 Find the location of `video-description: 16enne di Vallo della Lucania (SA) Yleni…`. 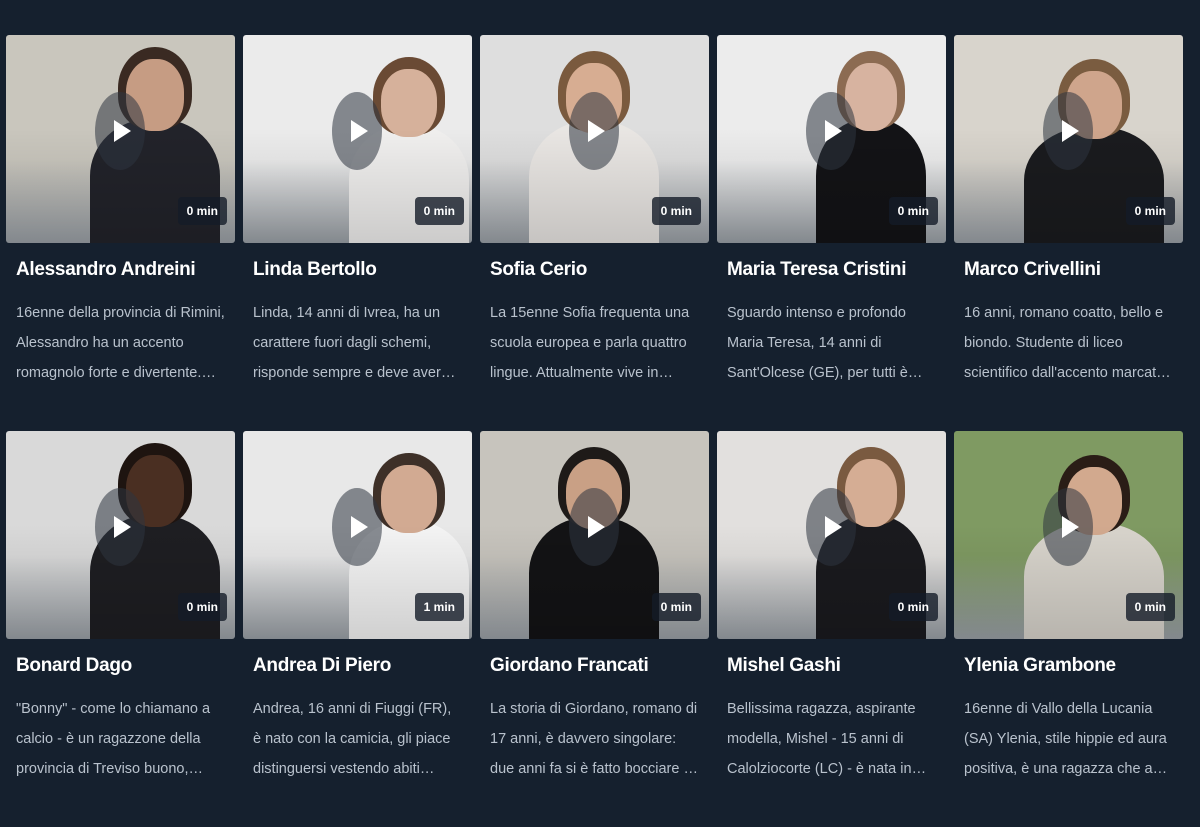

video-description: 16enne di Vallo della Lucania (SA) Yleni… is located at coordinates (1068, 739).